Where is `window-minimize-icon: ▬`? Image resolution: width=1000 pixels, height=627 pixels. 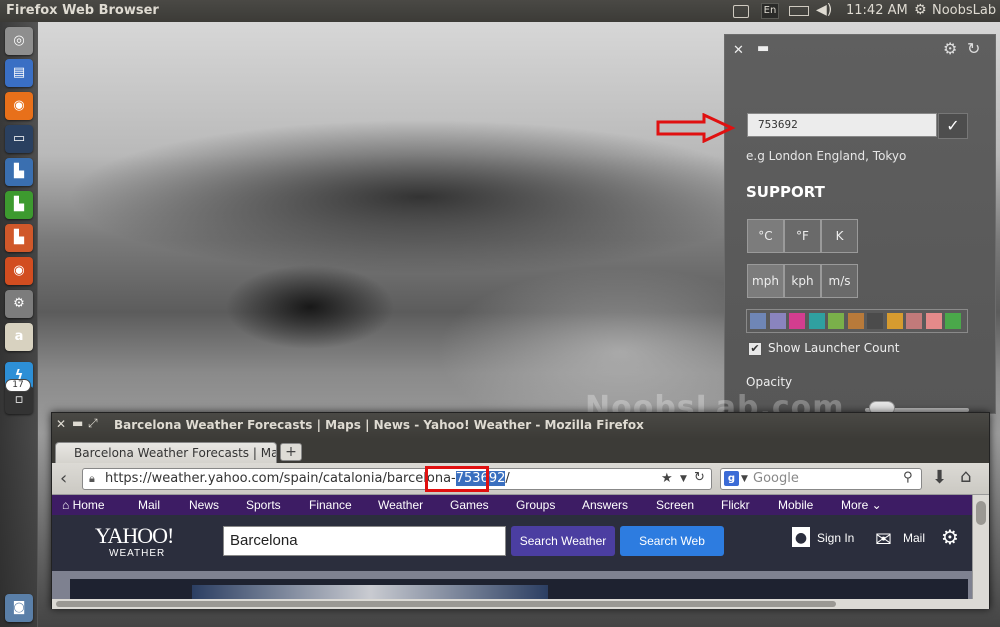
window-minimize-icon: ▬ is located at coordinates (77, 423).